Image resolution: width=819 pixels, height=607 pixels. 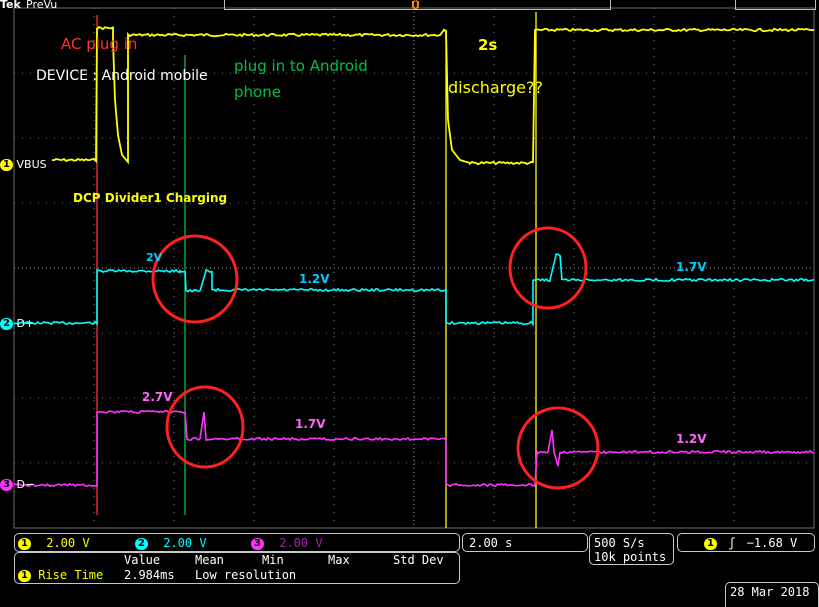 I want to click on timebase-box: 2.00 s, so click(x=525, y=542).